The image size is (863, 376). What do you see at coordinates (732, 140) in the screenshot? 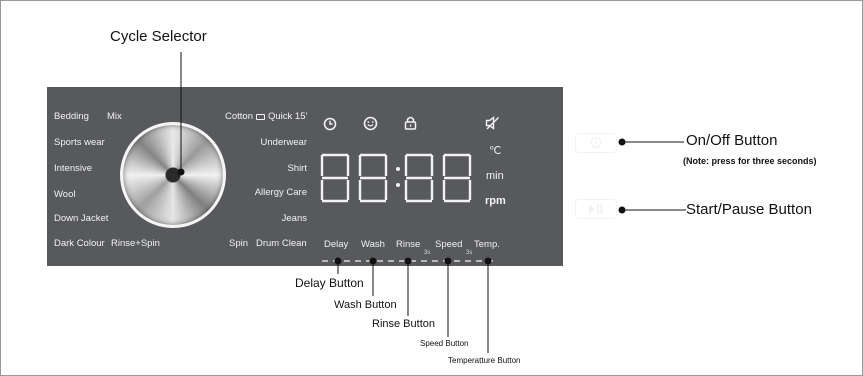
I see `callout-on-off: On/Off Button` at bounding box center [732, 140].